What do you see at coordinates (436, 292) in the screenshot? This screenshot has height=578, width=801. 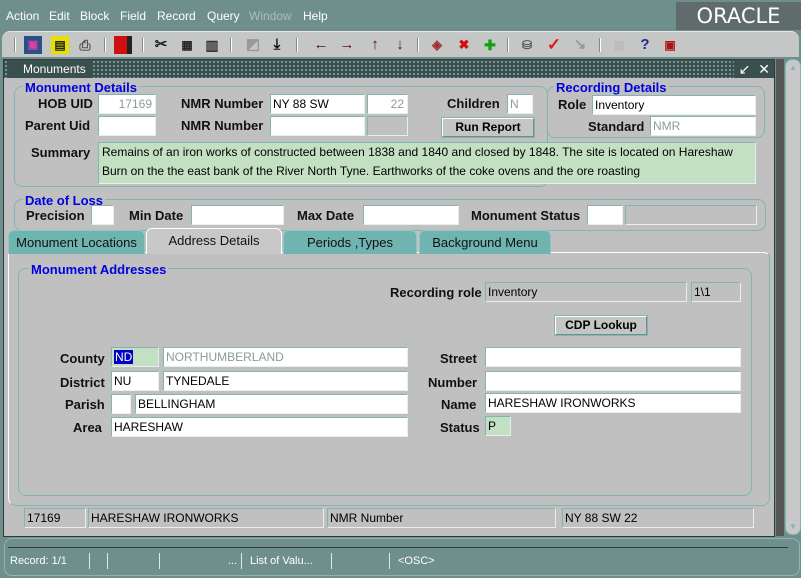 I see `recording-role-label: Recording role` at bounding box center [436, 292].